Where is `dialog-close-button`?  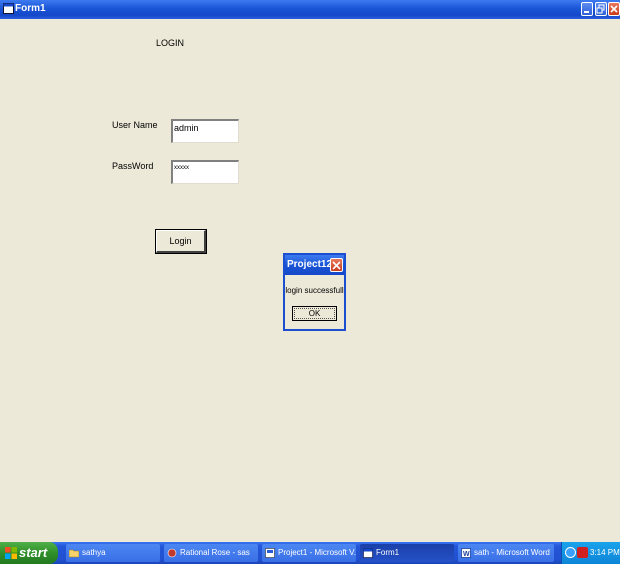
dialog-close-button is located at coordinates (336, 265).